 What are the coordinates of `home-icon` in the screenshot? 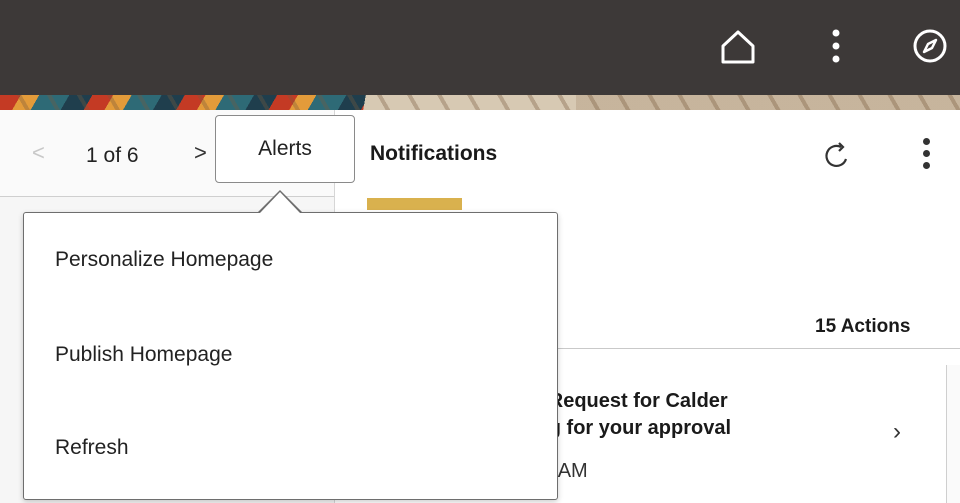 It's located at (738, 46).